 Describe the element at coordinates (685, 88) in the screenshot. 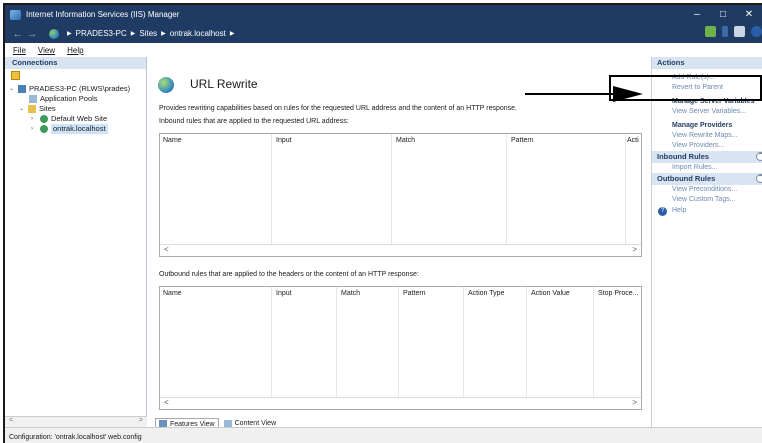

I see `annotation-highlight-box` at that location.